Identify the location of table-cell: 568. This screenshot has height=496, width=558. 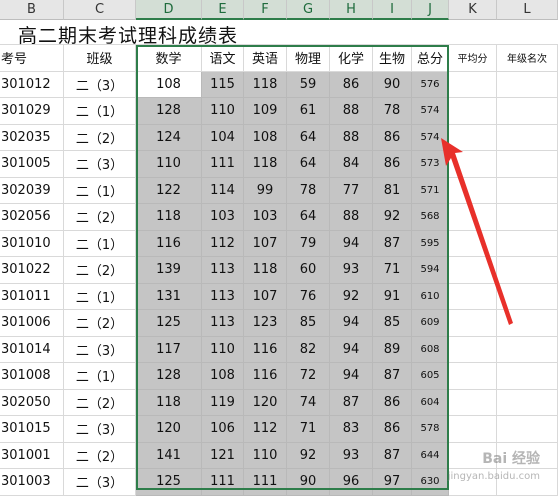
(430, 217).